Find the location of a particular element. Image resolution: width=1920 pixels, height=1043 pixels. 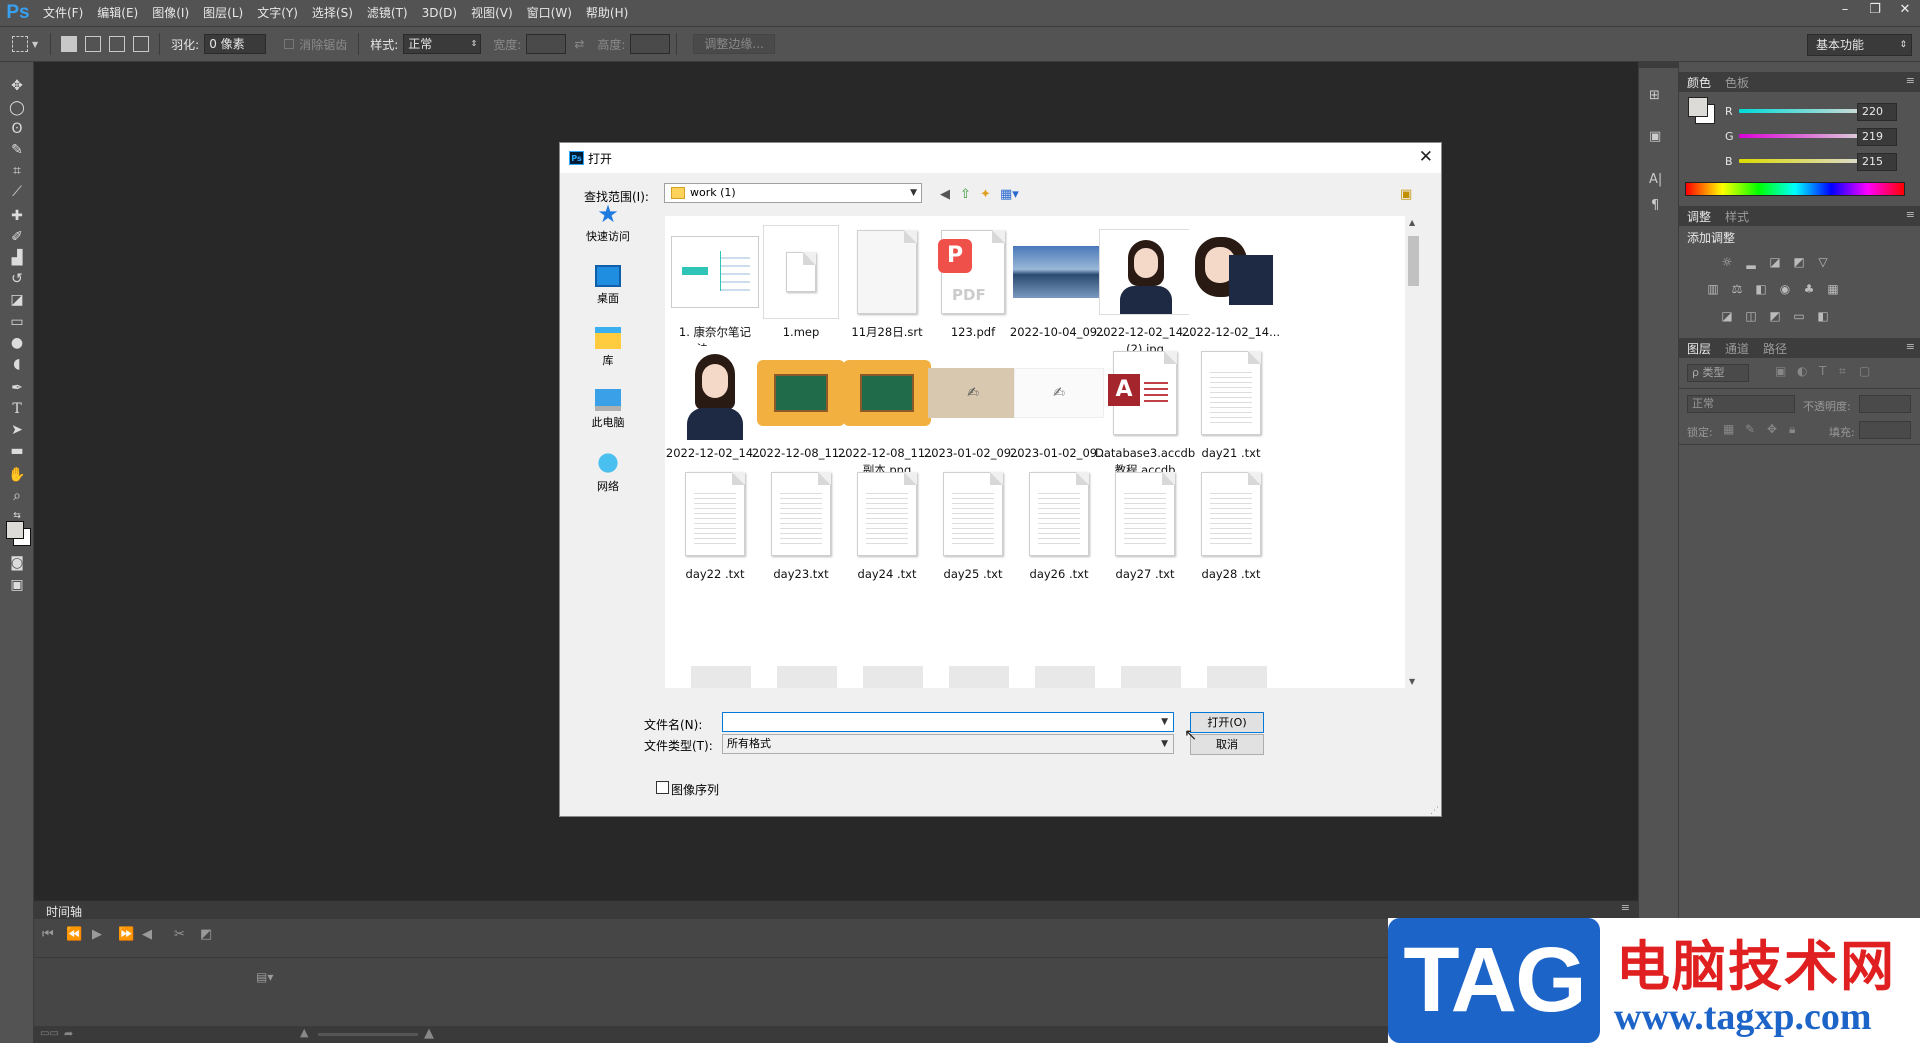

place-libraries: 库 is located at coordinates (608, 347).